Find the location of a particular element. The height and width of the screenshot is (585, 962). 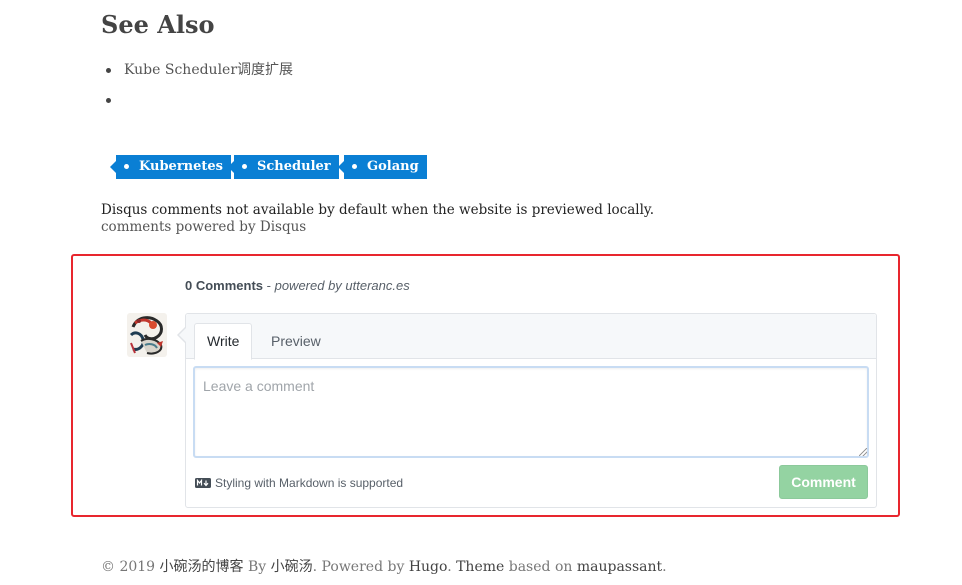

utterances-powered-link: powered by utteranc.es is located at coordinates (342, 285).